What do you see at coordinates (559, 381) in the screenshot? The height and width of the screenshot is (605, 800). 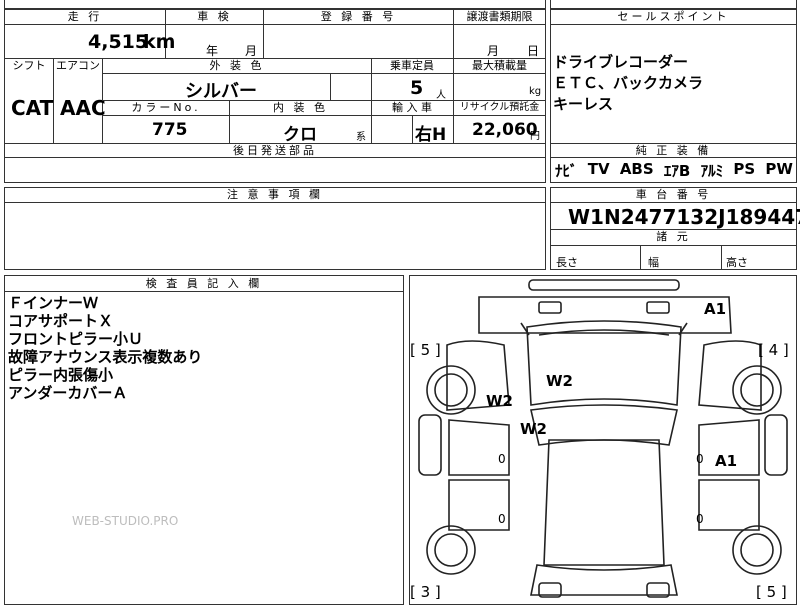 I see `mark-w2-hood: W2` at bounding box center [559, 381].